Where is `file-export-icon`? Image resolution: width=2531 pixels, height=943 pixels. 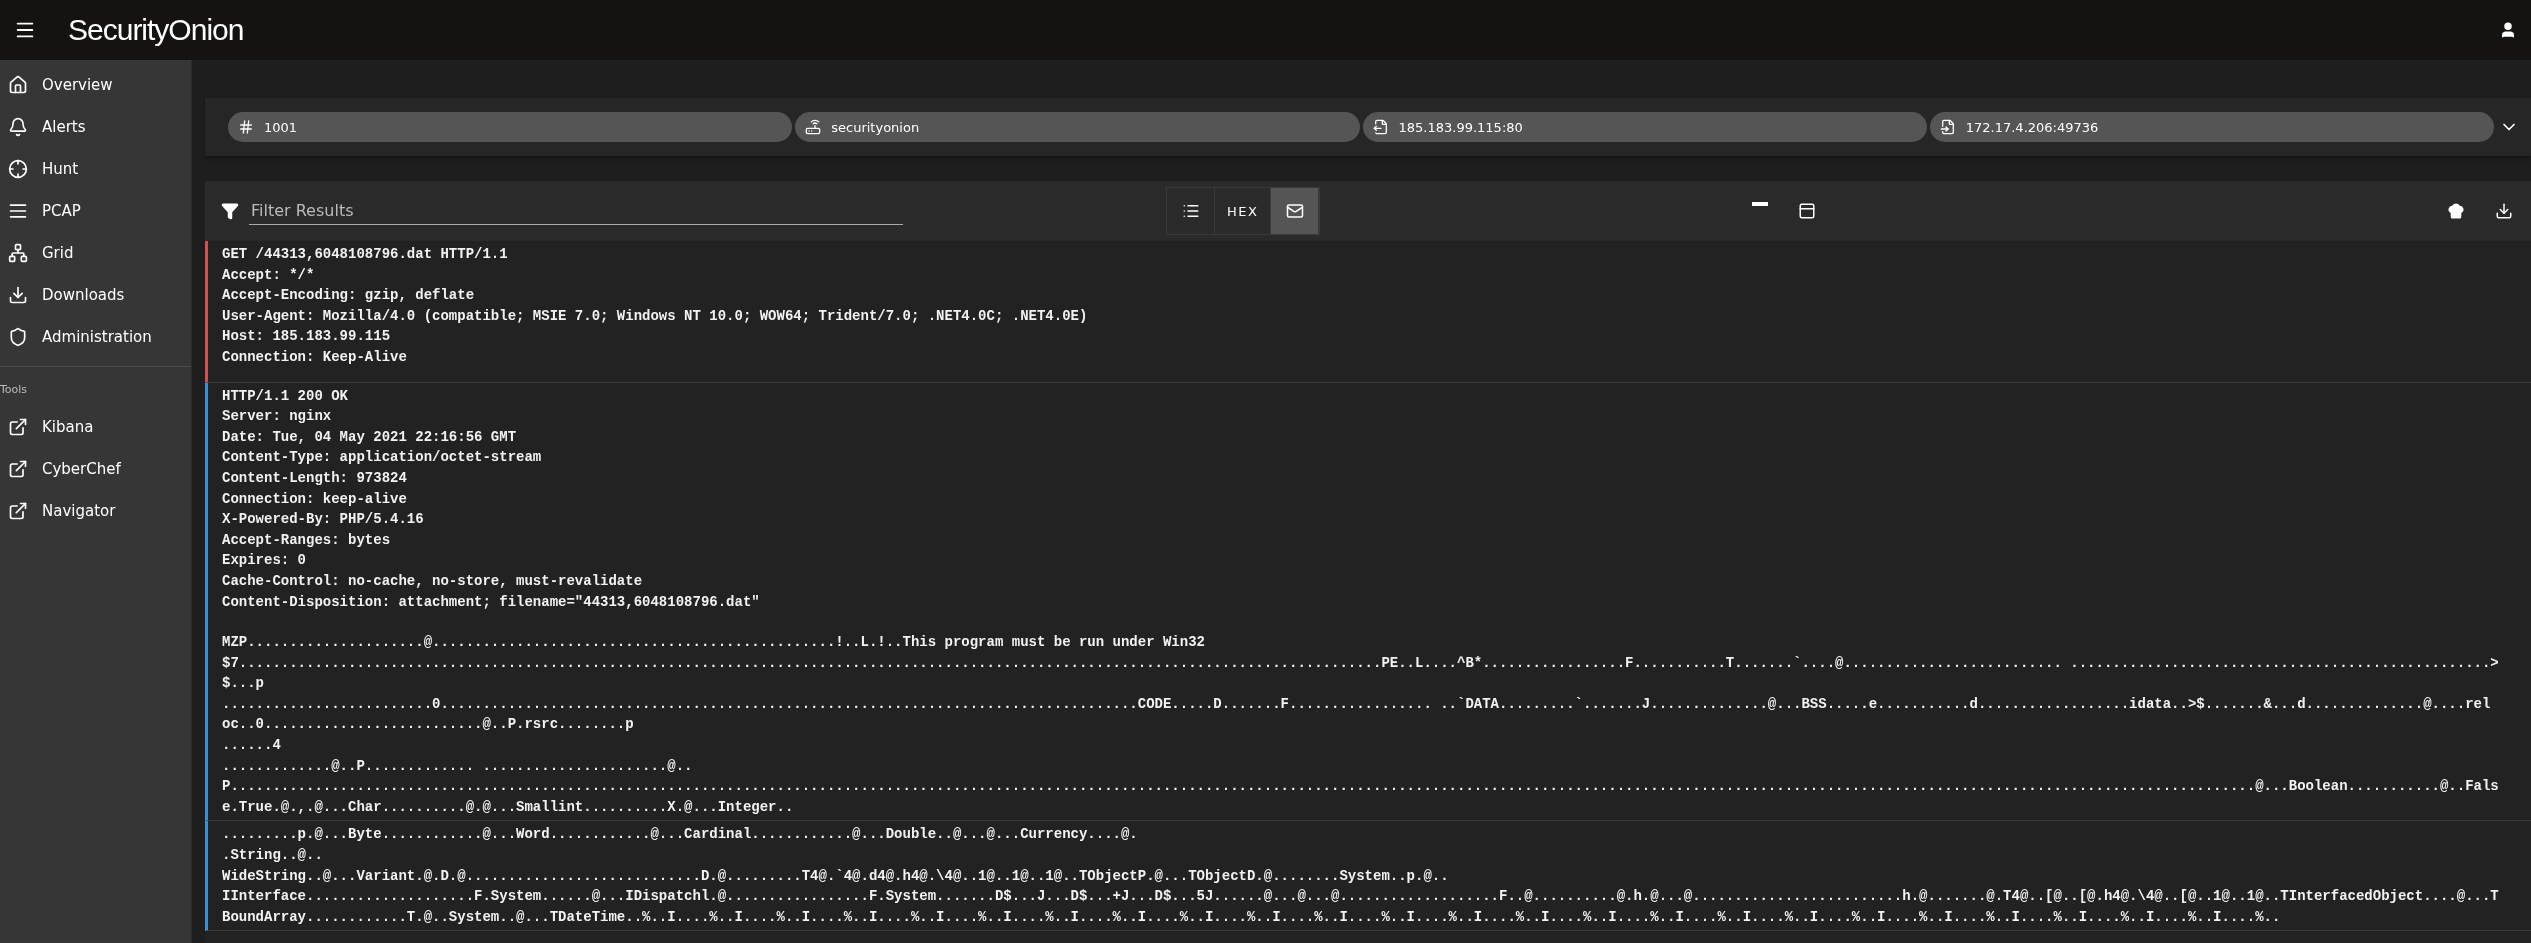 file-export-icon is located at coordinates (1380, 127).